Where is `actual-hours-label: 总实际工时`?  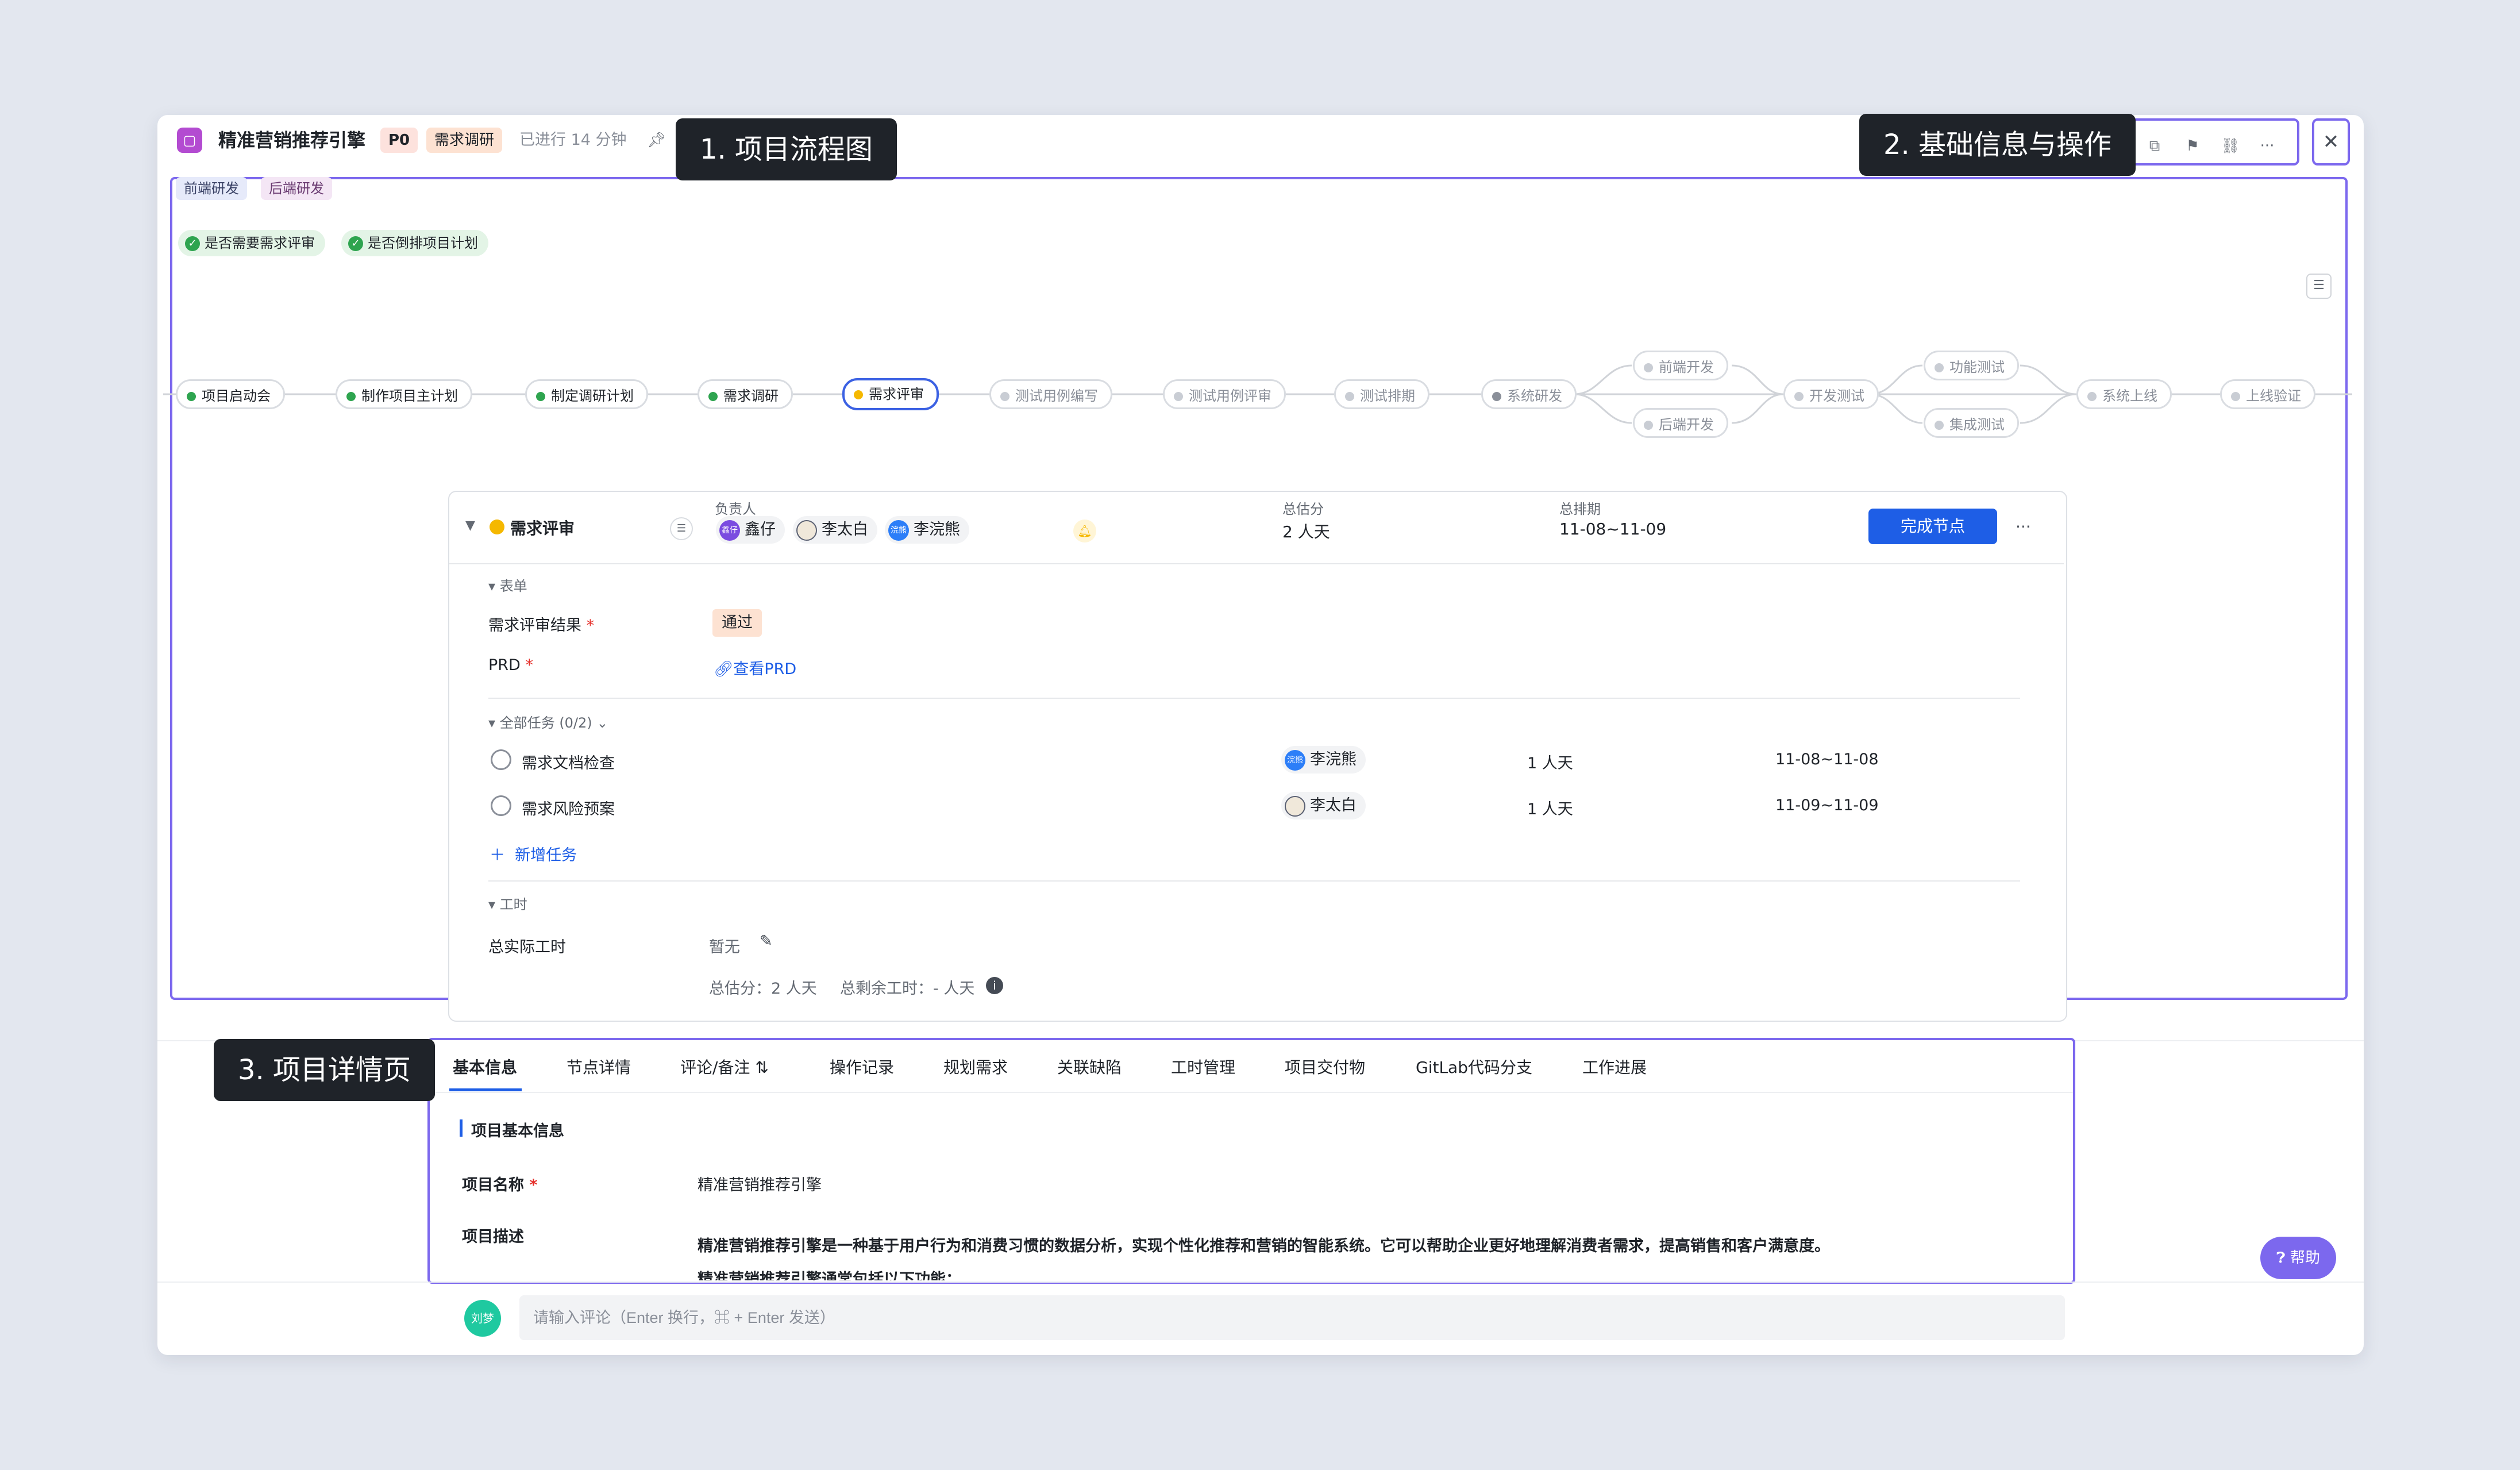 actual-hours-label: 总实际工时 is located at coordinates (527, 947).